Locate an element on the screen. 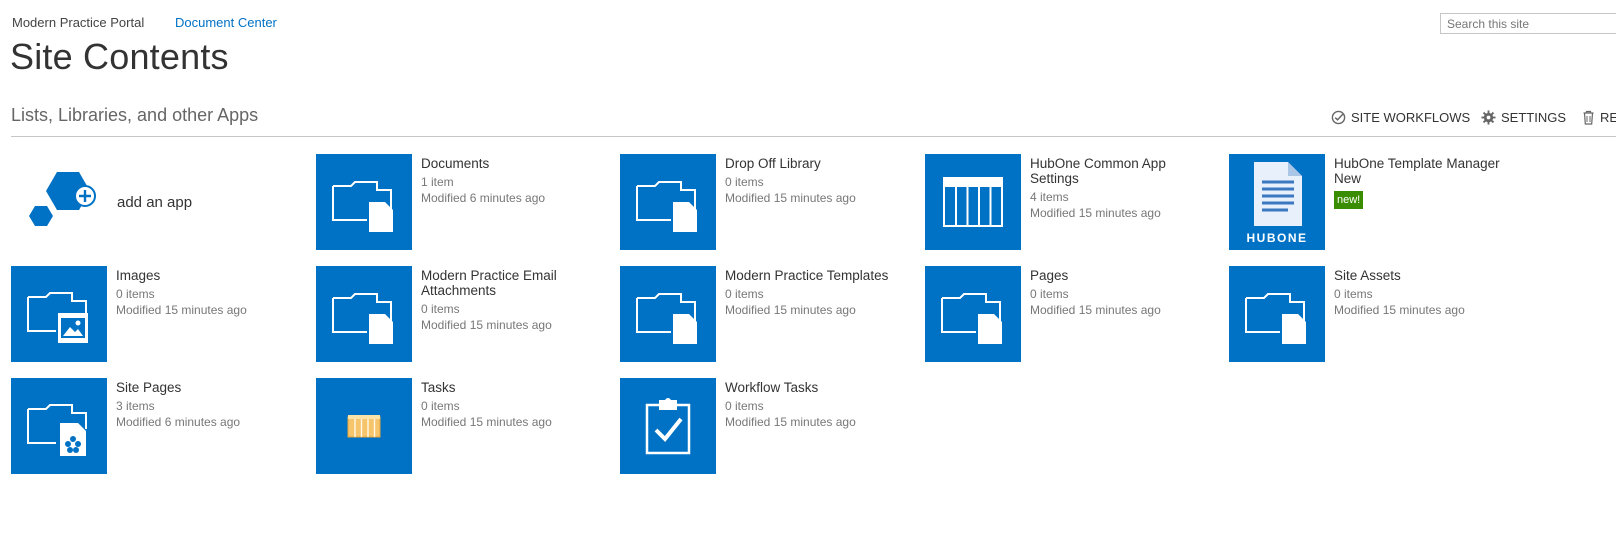 This screenshot has height=534, width=1616. add-app-icon is located at coordinates (62, 199).